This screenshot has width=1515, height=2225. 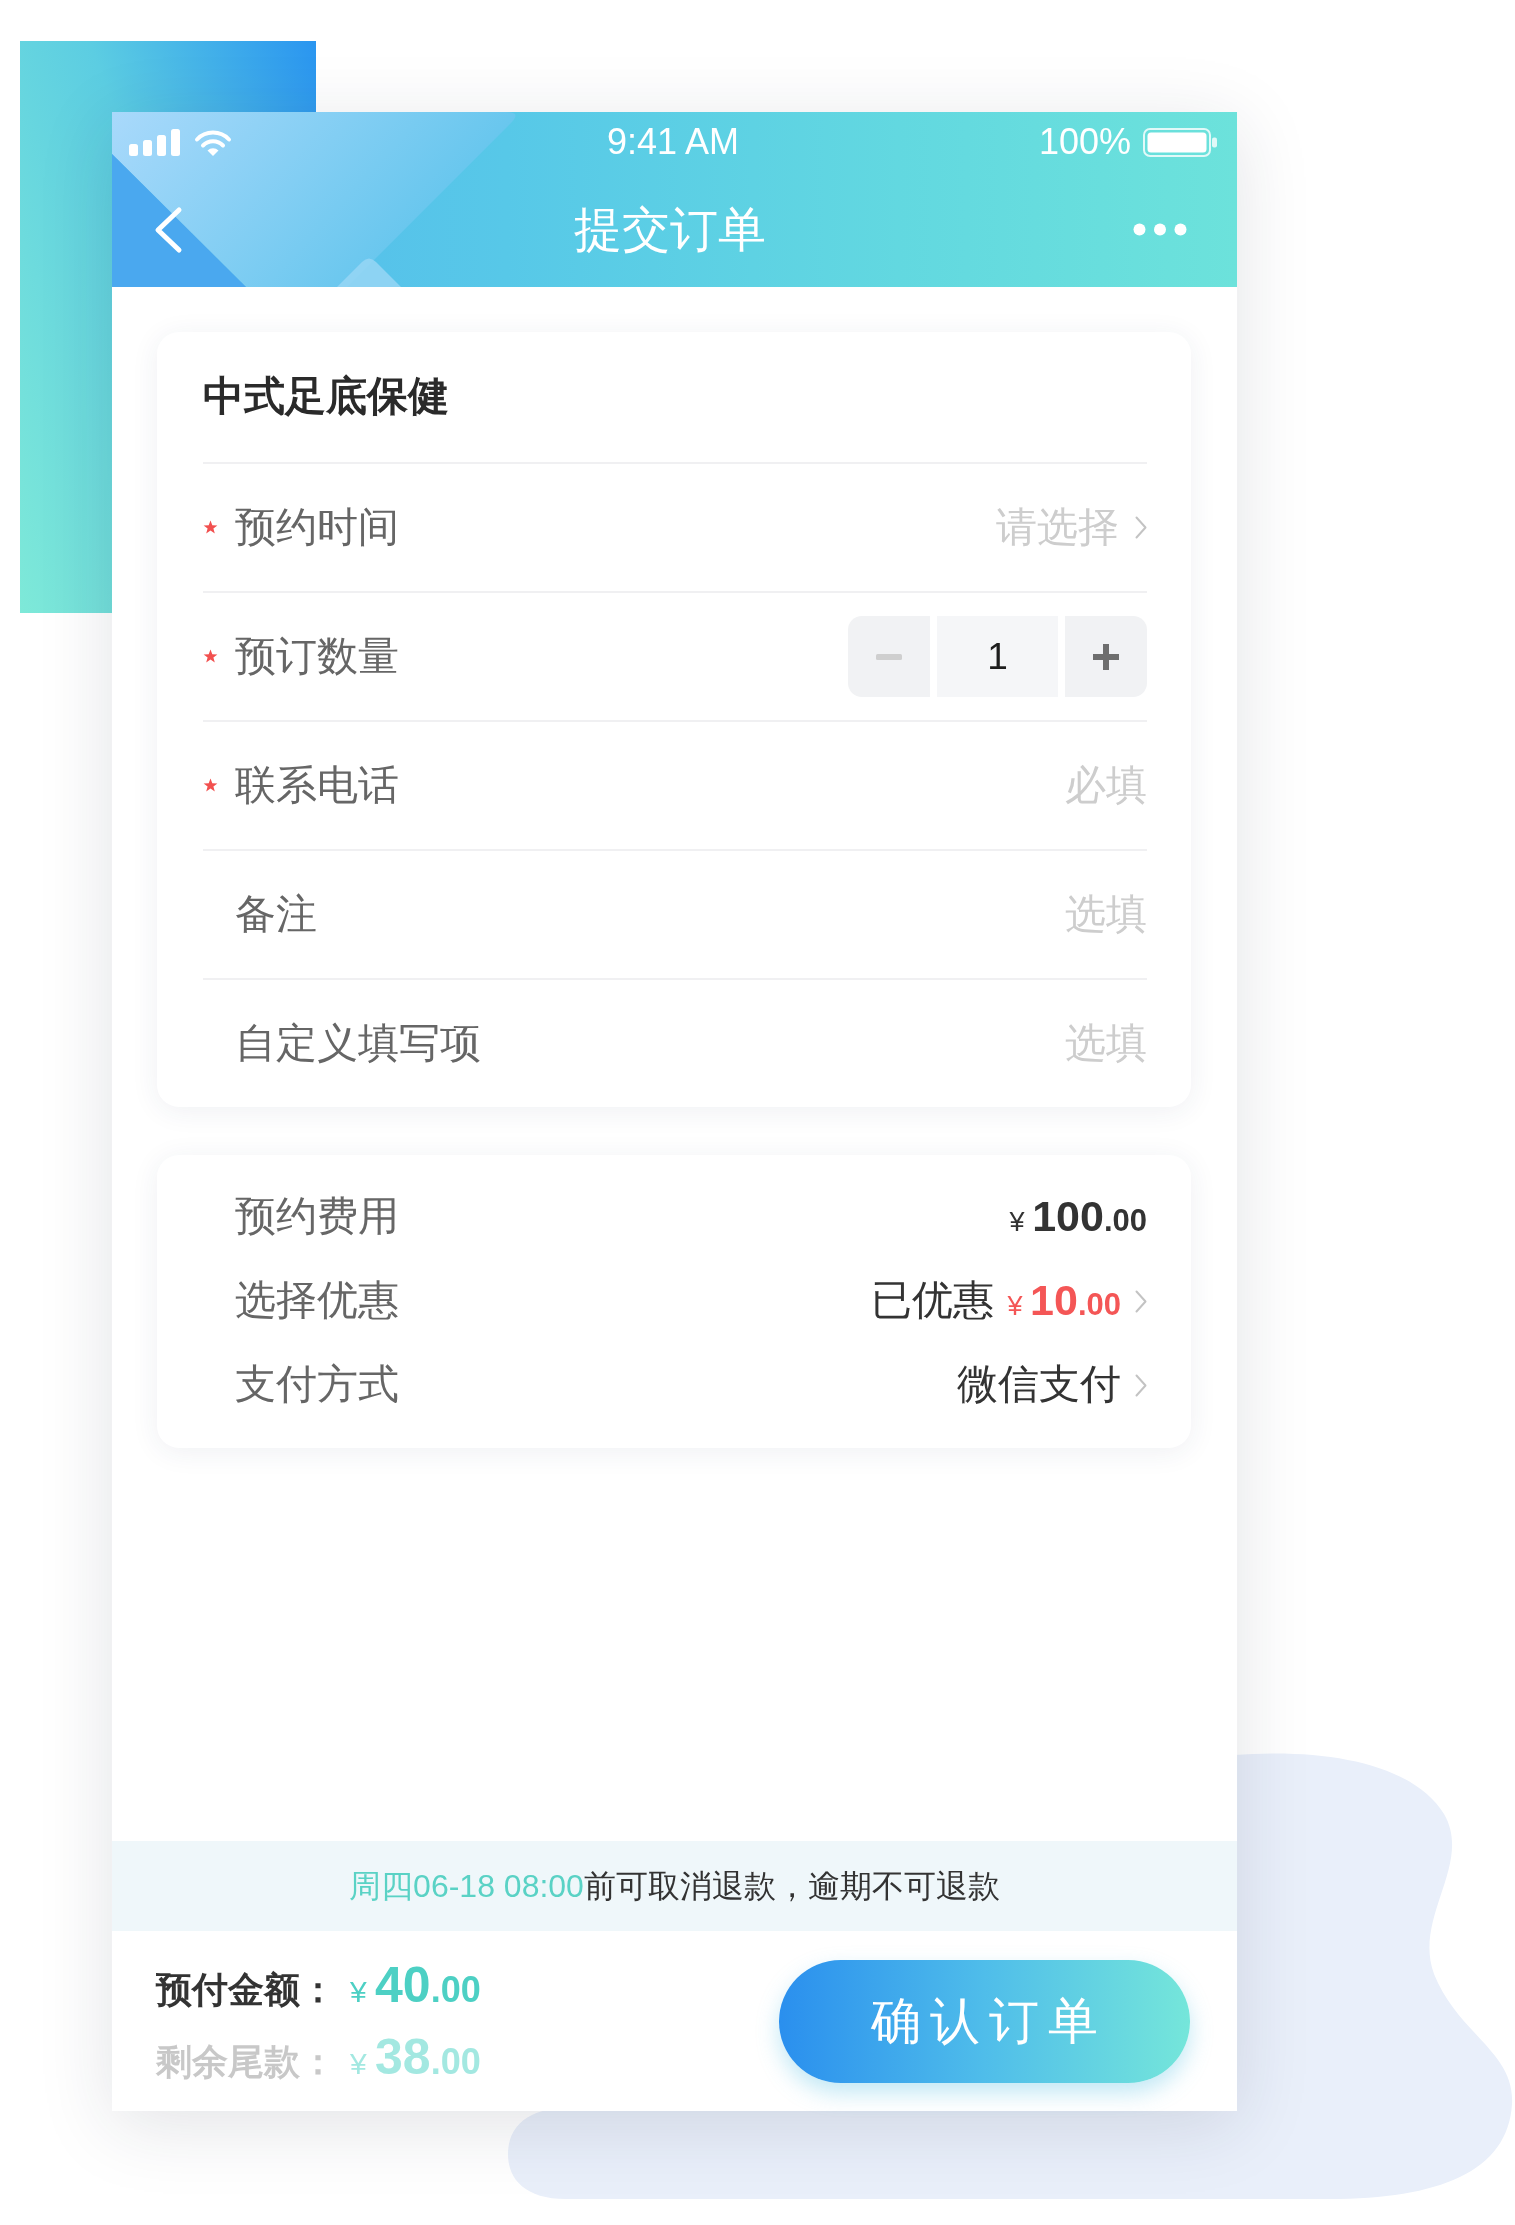 I want to click on field-label: 备注, so click(x=276, y=914).